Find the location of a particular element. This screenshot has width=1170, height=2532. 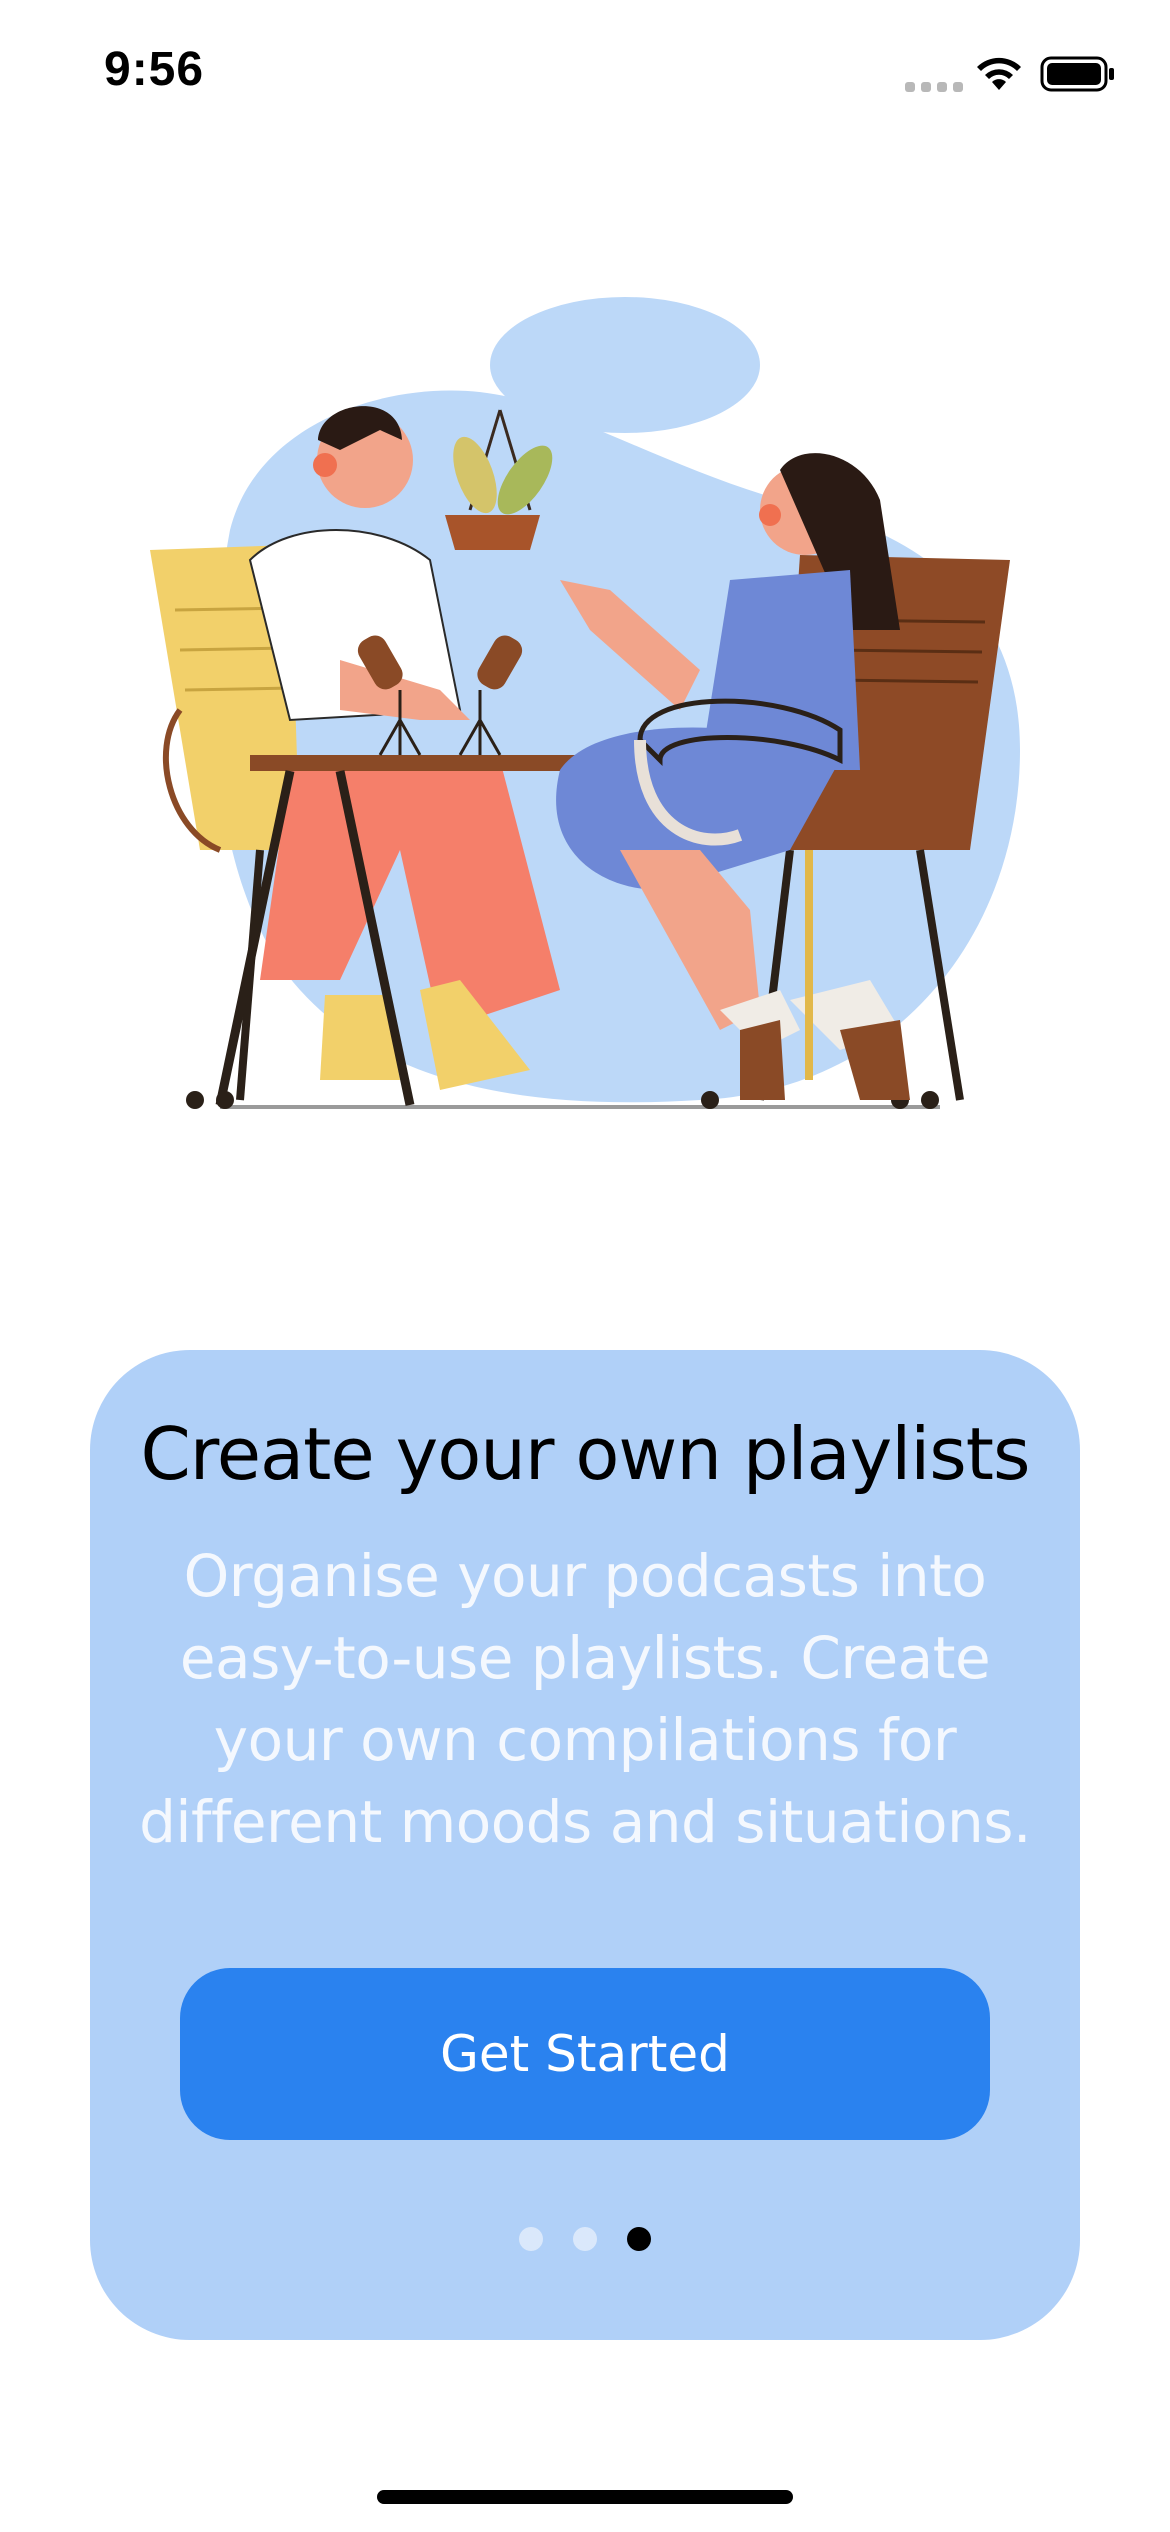

onboarding-title: Create your own playlists is located at coordinates (585, 1454).